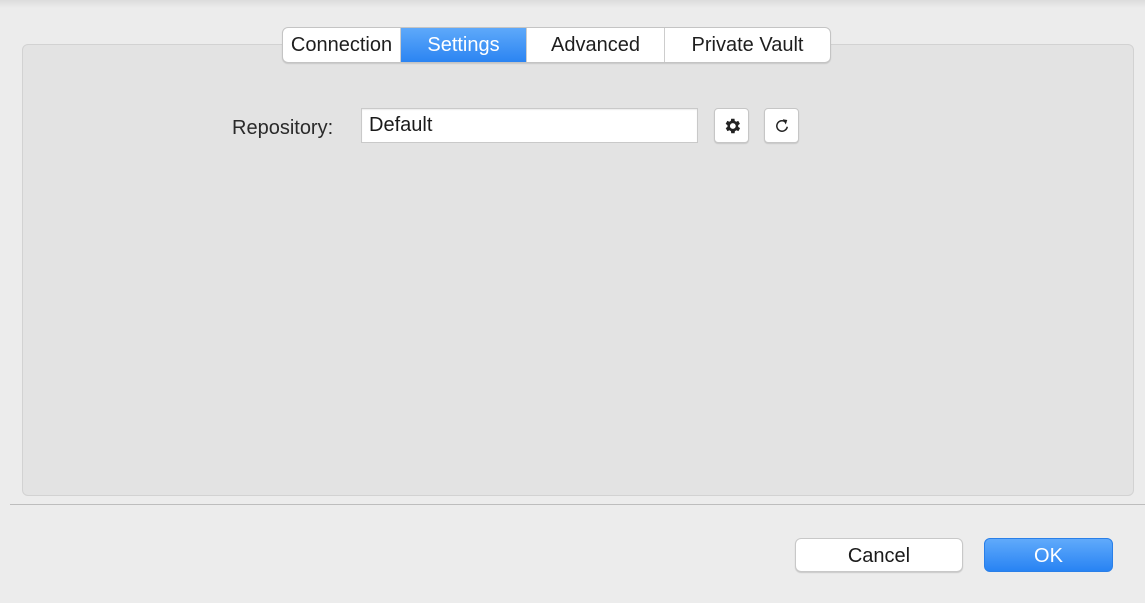 The height and width of the screenshot is (603, 1145). Describe the element at coordinates (1048, 555) in the screenshot. I see `ok-button: OK` at that location.